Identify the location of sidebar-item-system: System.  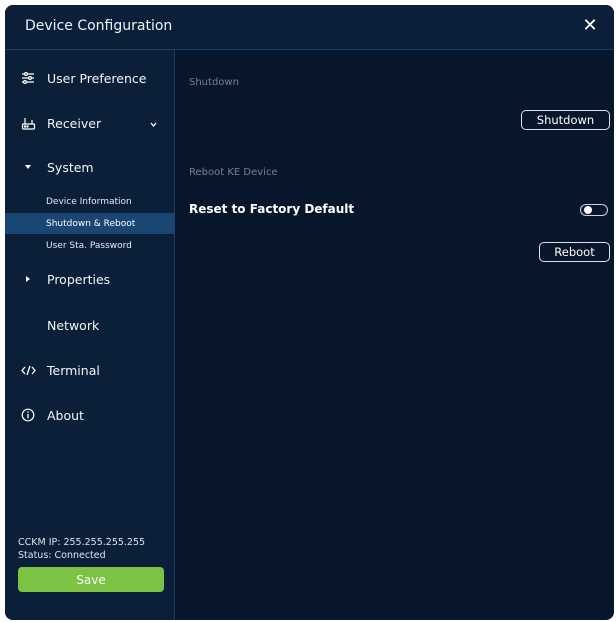
(89, 167).